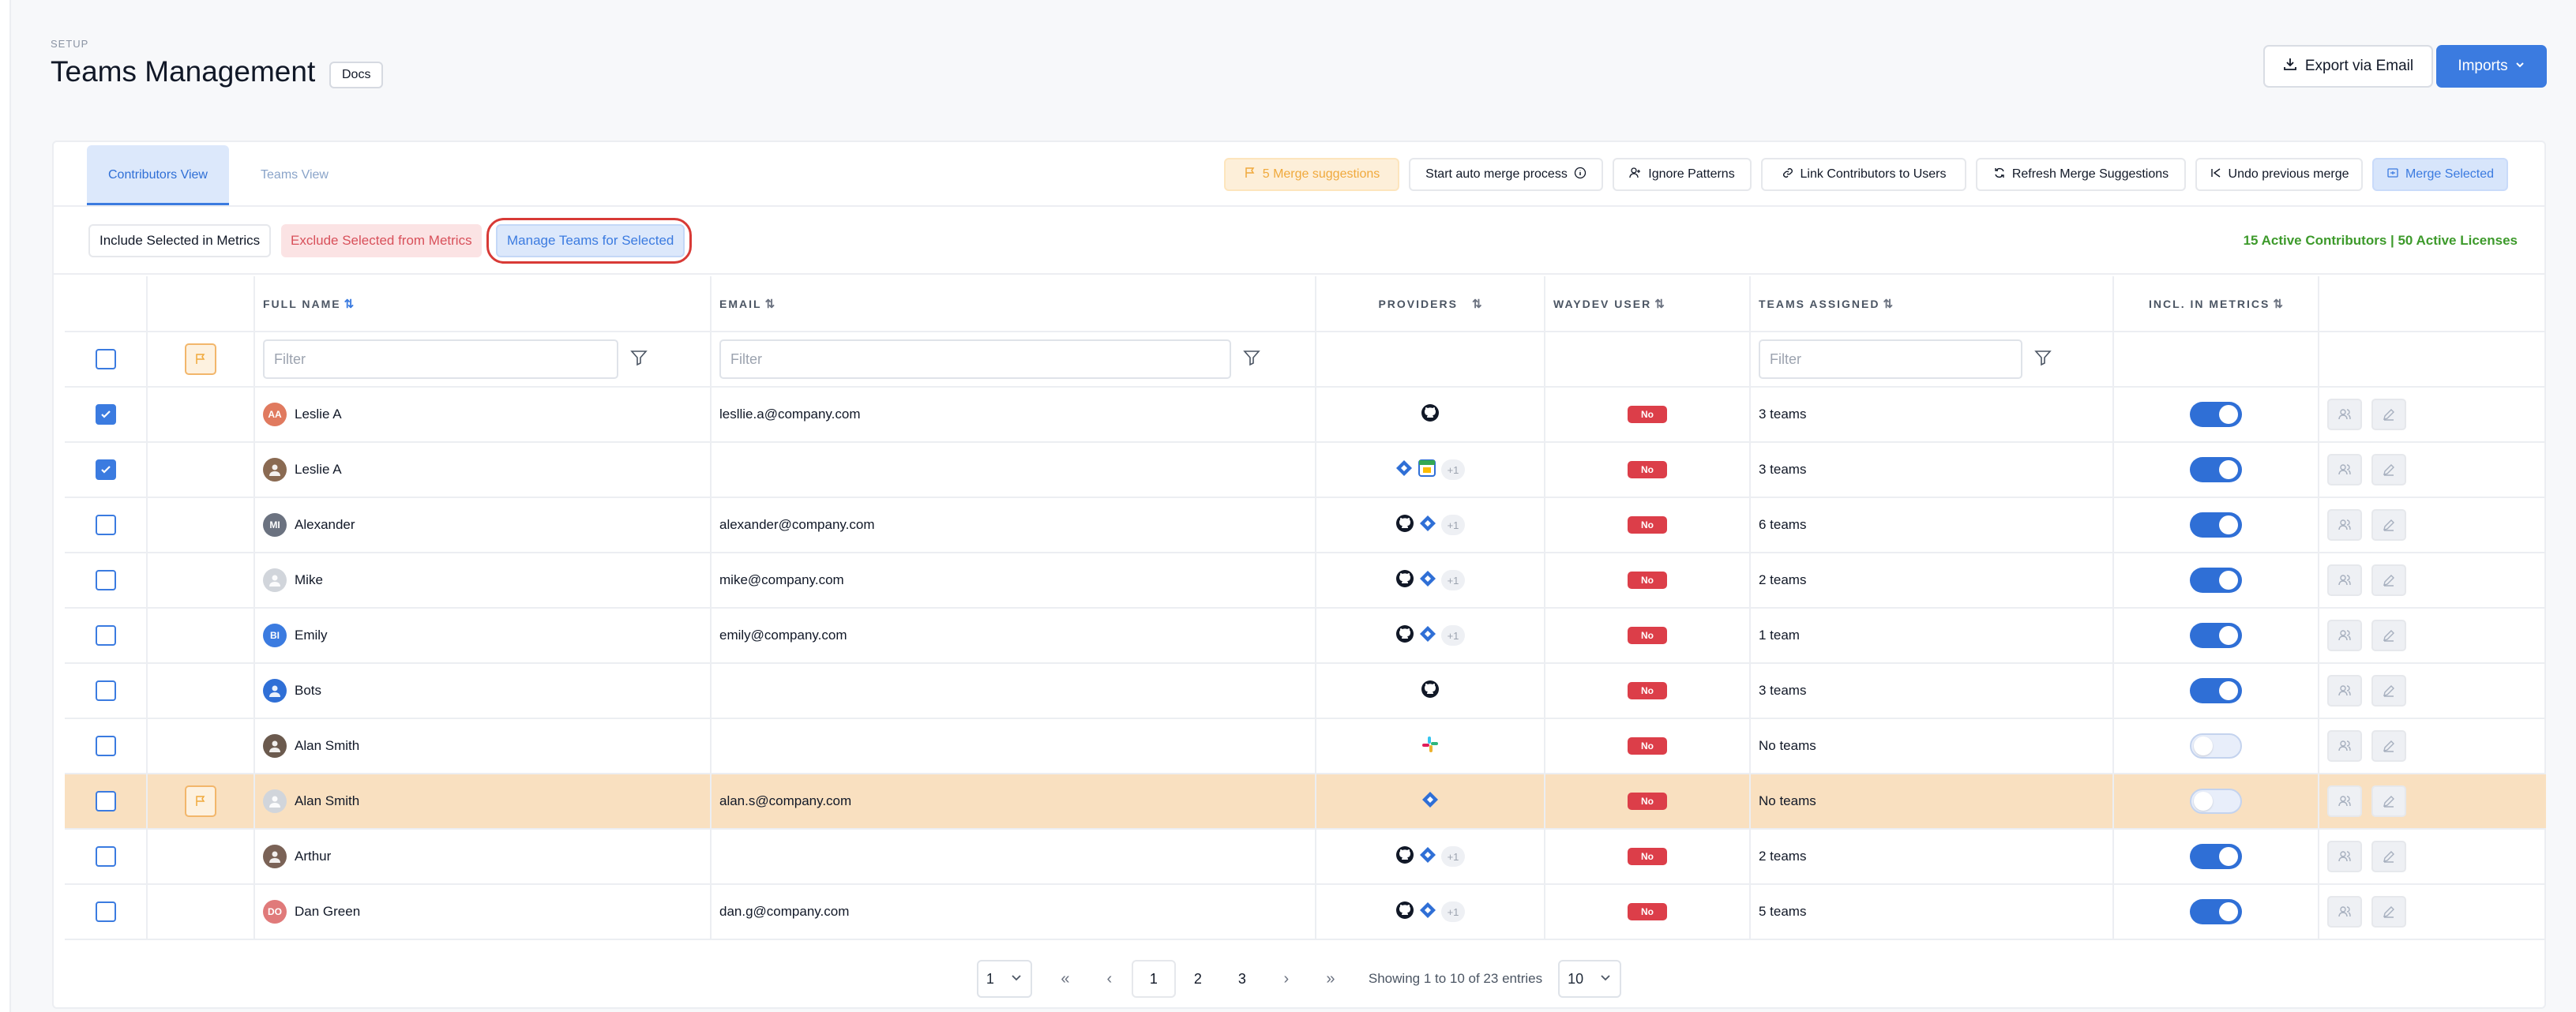  What do you see at coordinates (1004, 979) in the screenshot?
I see `page-select: 1` at bounding box center [1004, 979].